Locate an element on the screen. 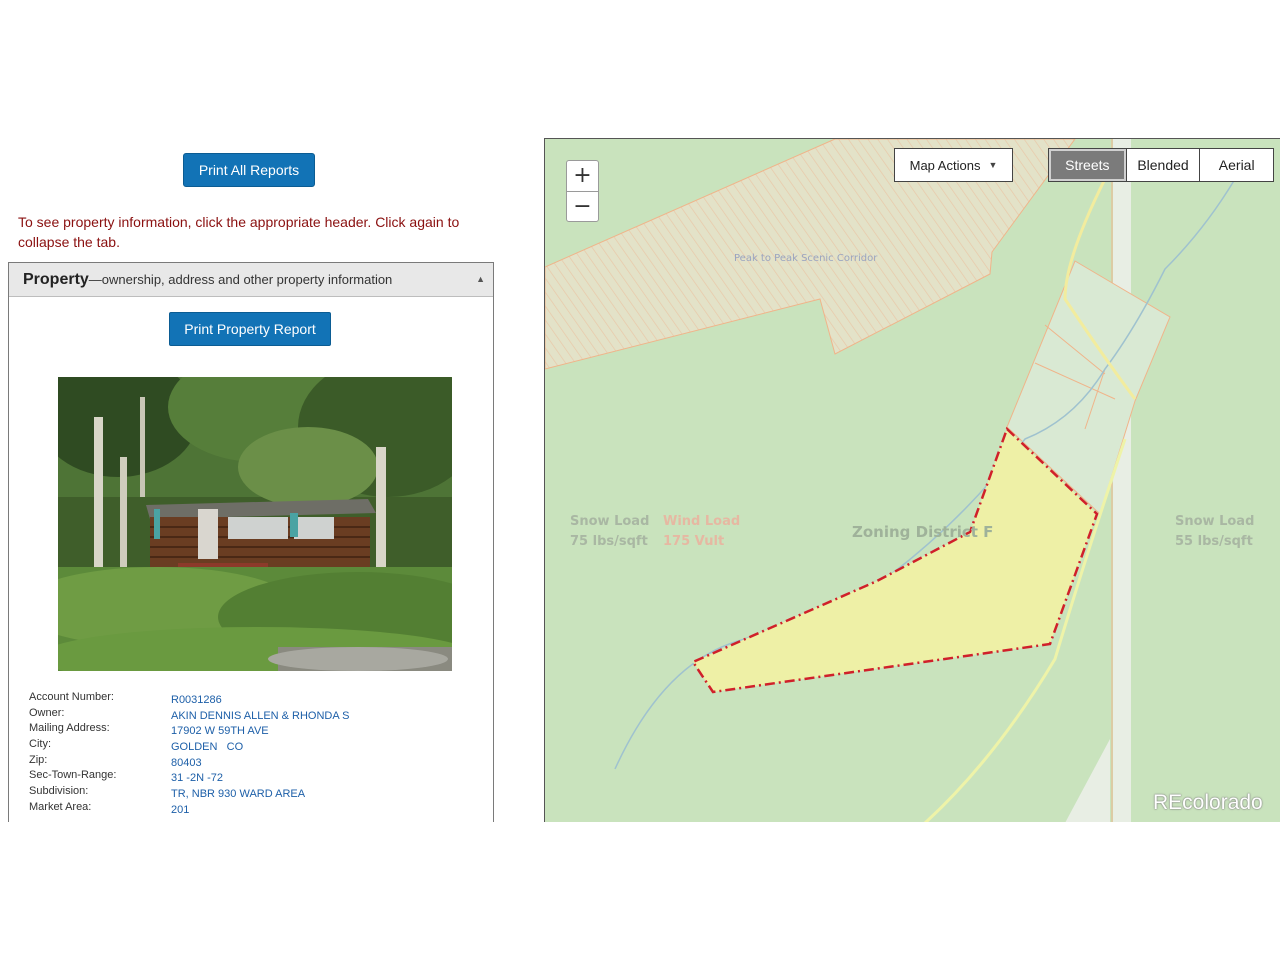 This screenshot has height=960, width=1280. map-actions-dropdown: Map Actions ▼ is located at coordinates (953, 165).